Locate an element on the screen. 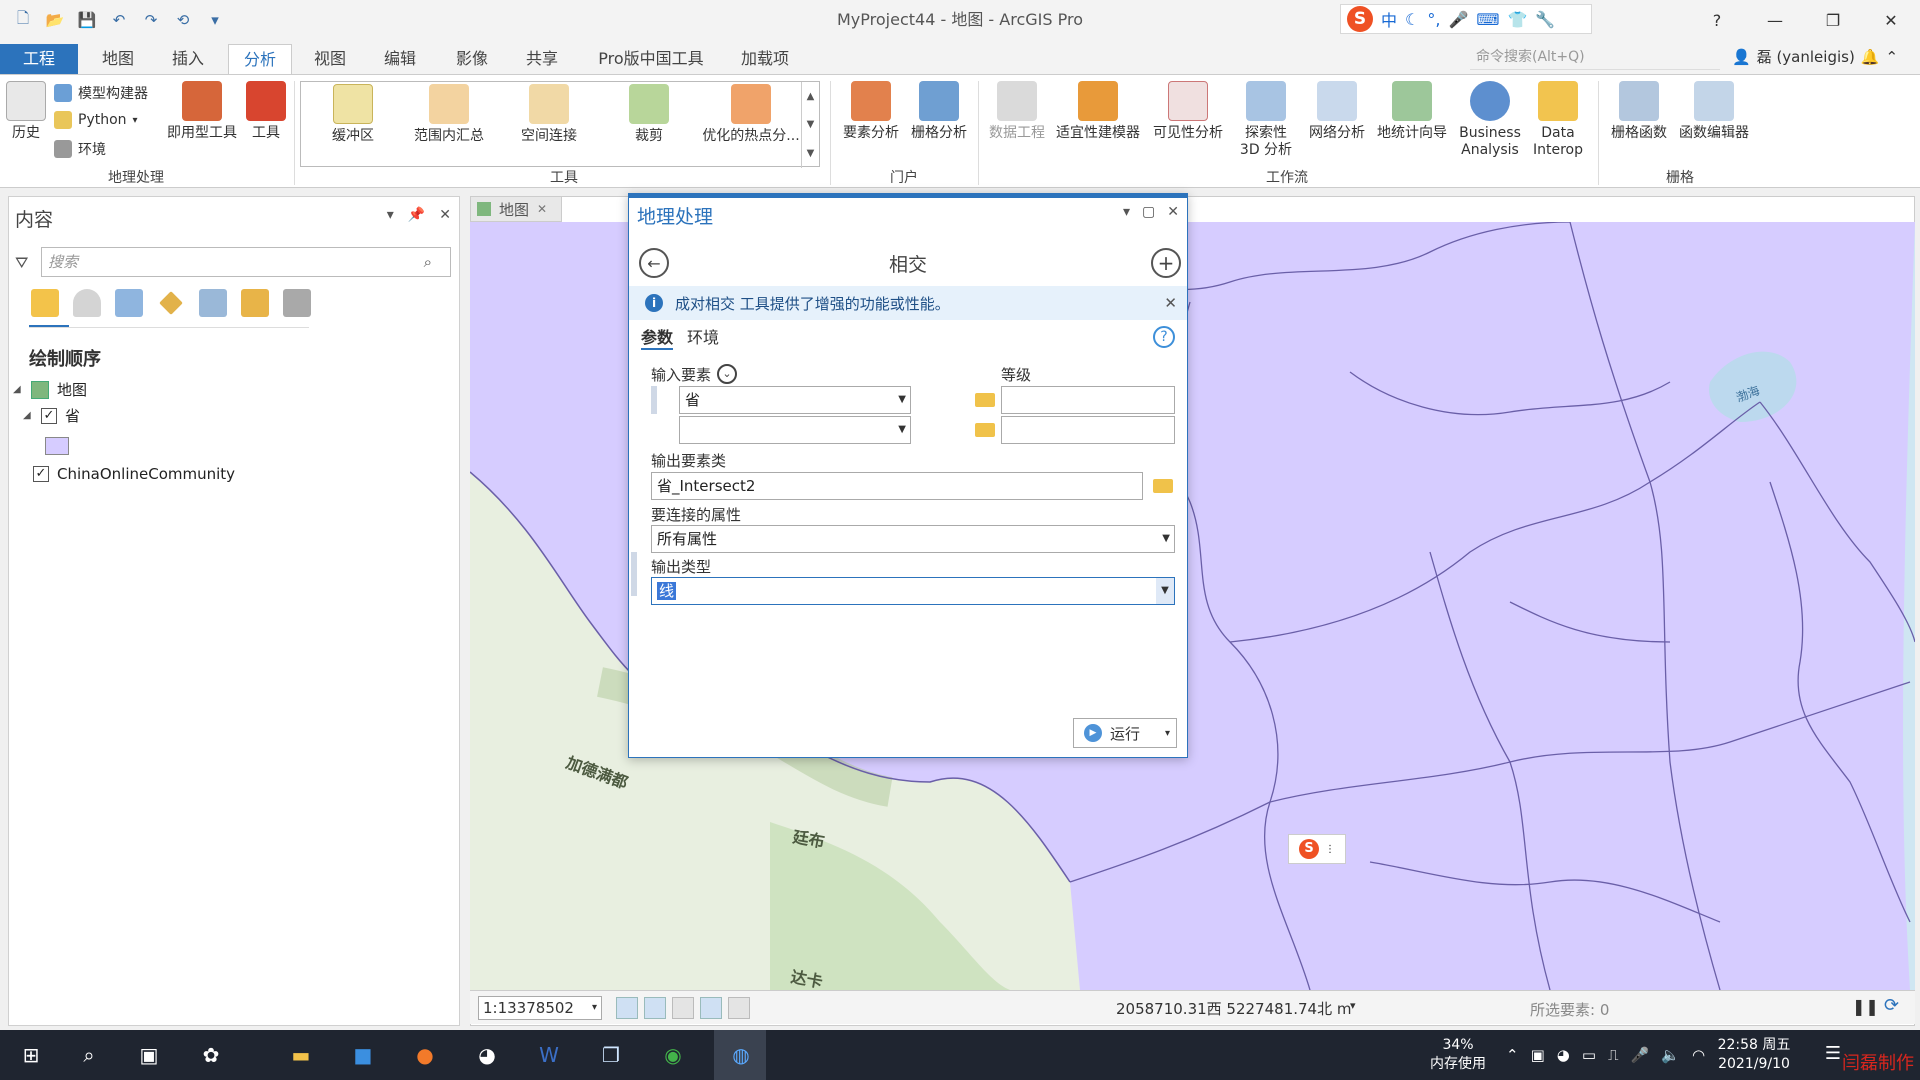 This screenshot has height=1080, width=1920. refresh-icon: ⟳ is located at coordinates (1891, 1005).